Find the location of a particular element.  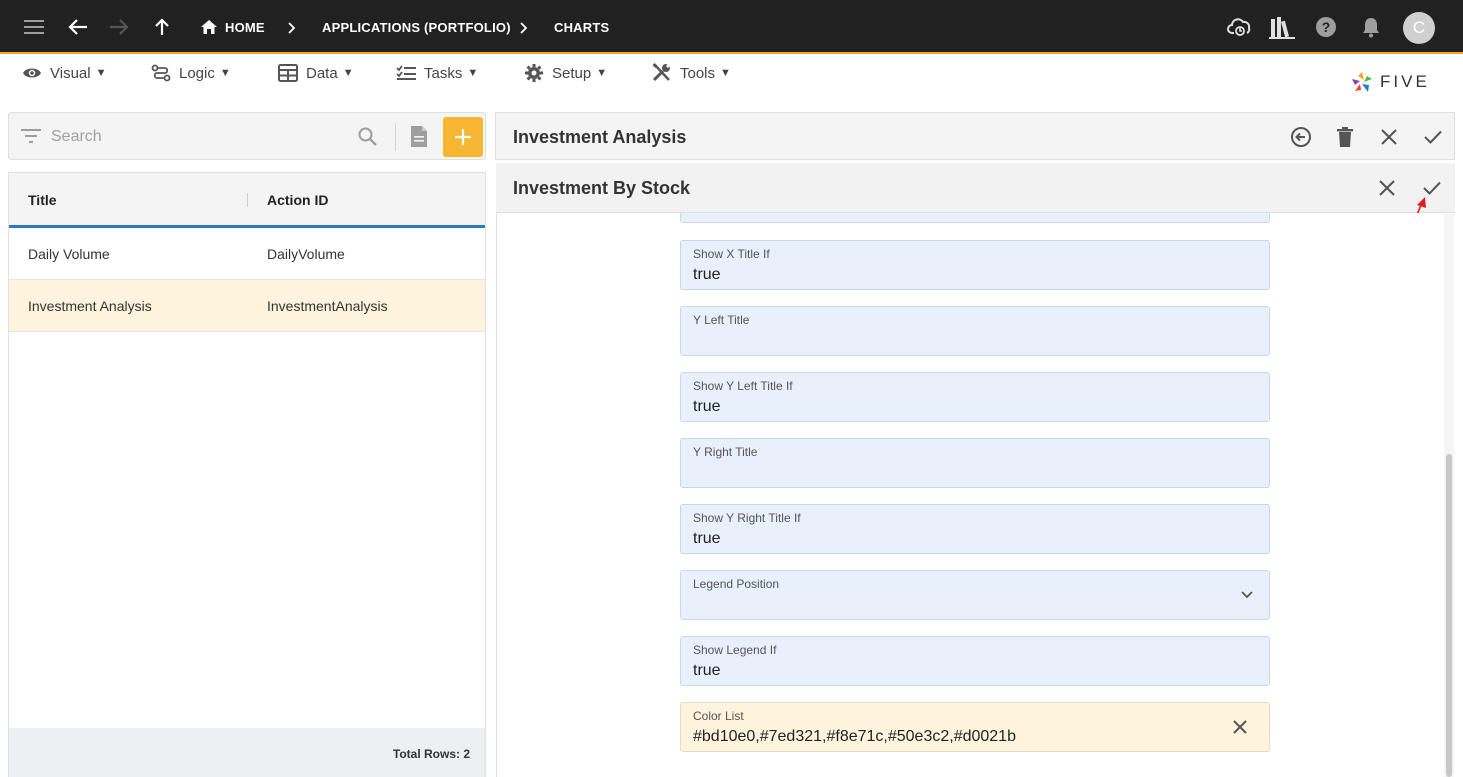

show-y-right-title-if-field: Show Y Right Title If true is located at coordinates (975, 529).